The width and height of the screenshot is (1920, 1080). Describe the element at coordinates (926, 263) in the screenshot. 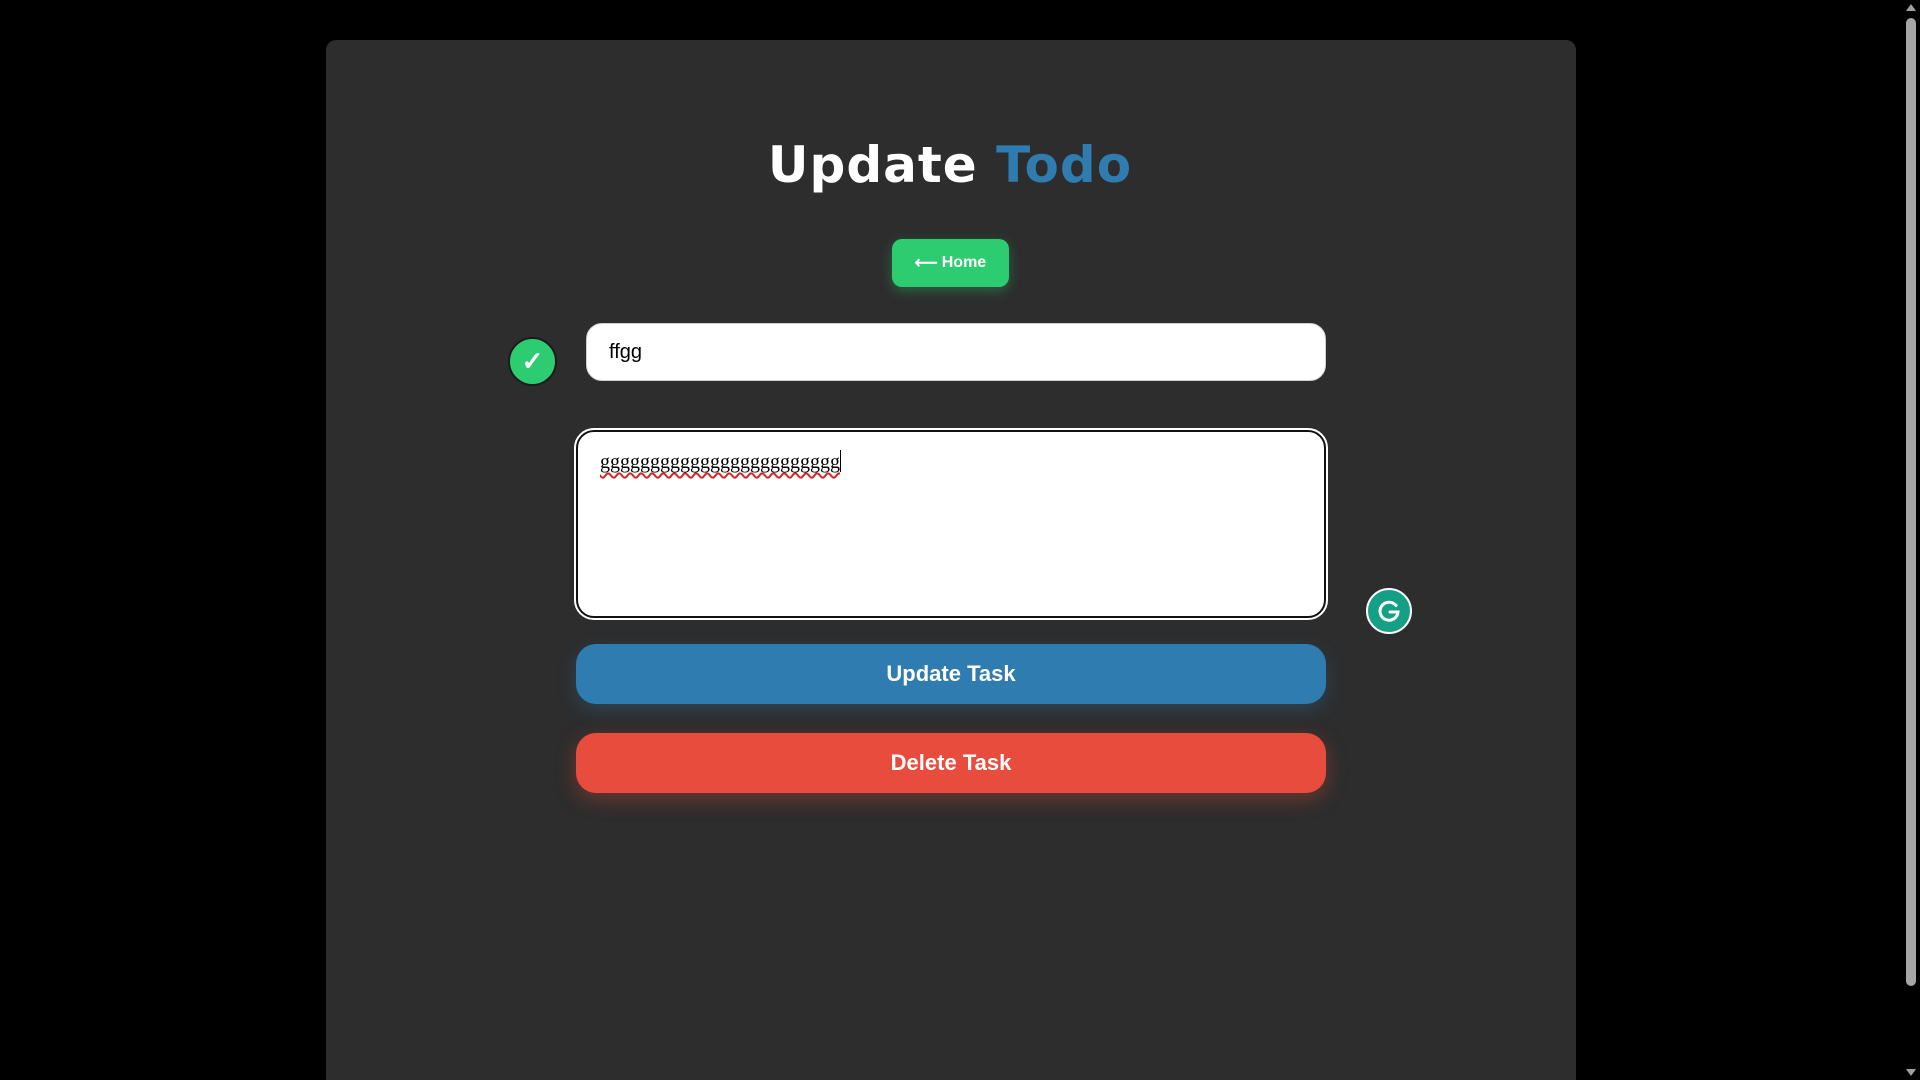

I see `arrow-left-icon: ⟵` at that location.